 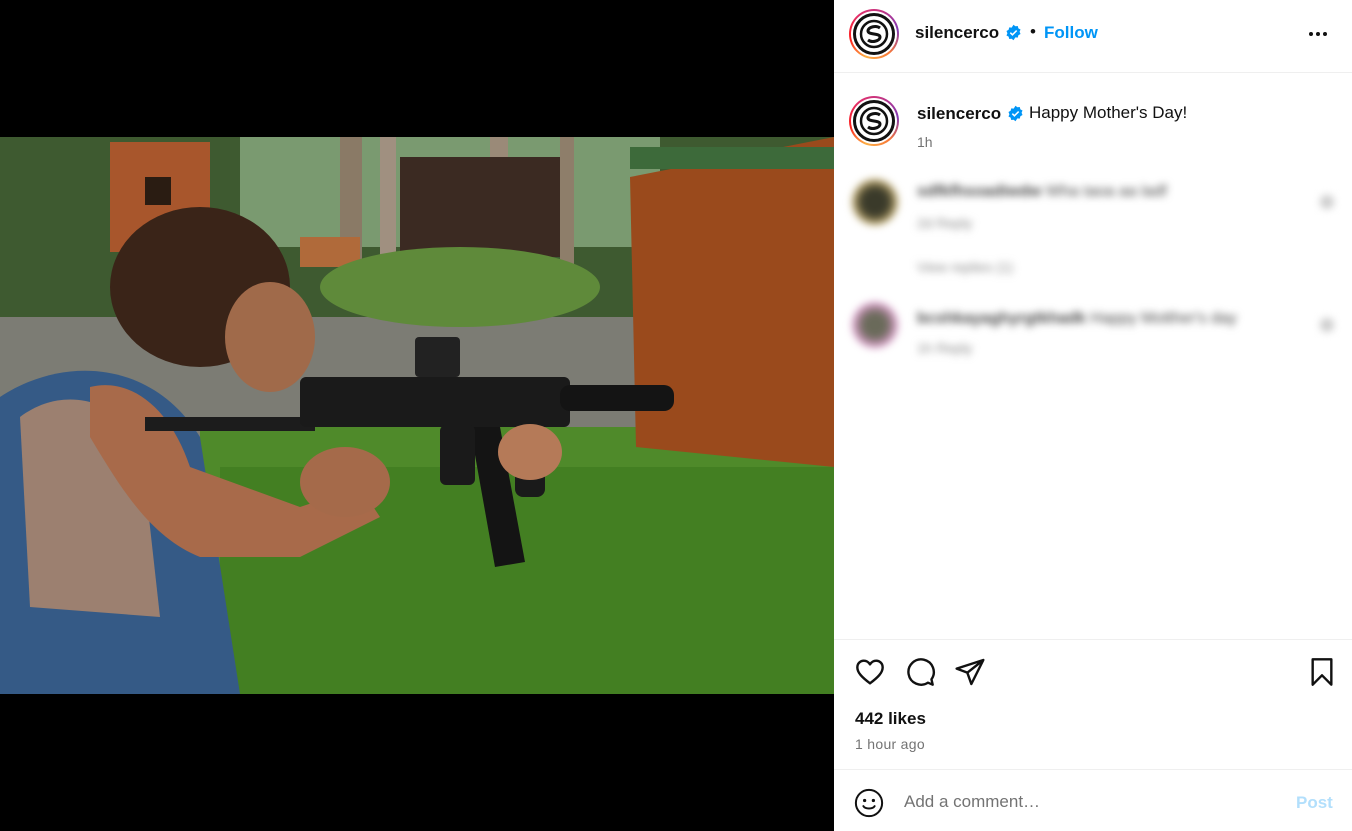 I want to click on follow-button: Follow, so click(x=1071, y=33).